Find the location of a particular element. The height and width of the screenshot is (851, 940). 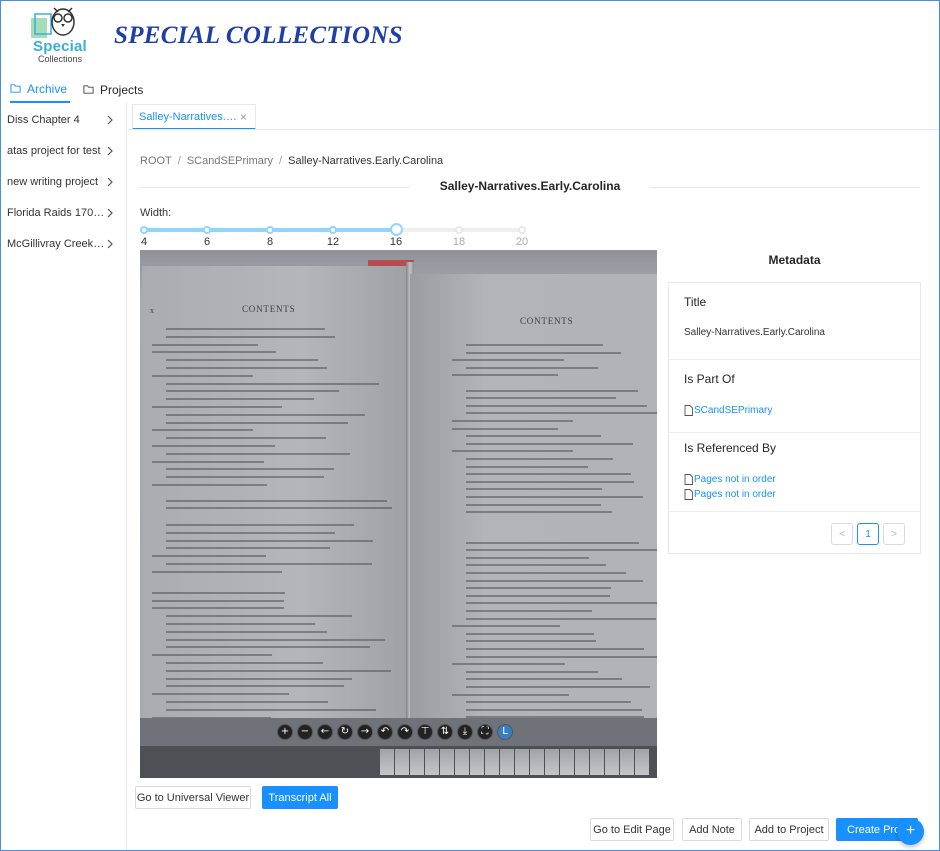

file-icon is located at coordinates (688, 410).